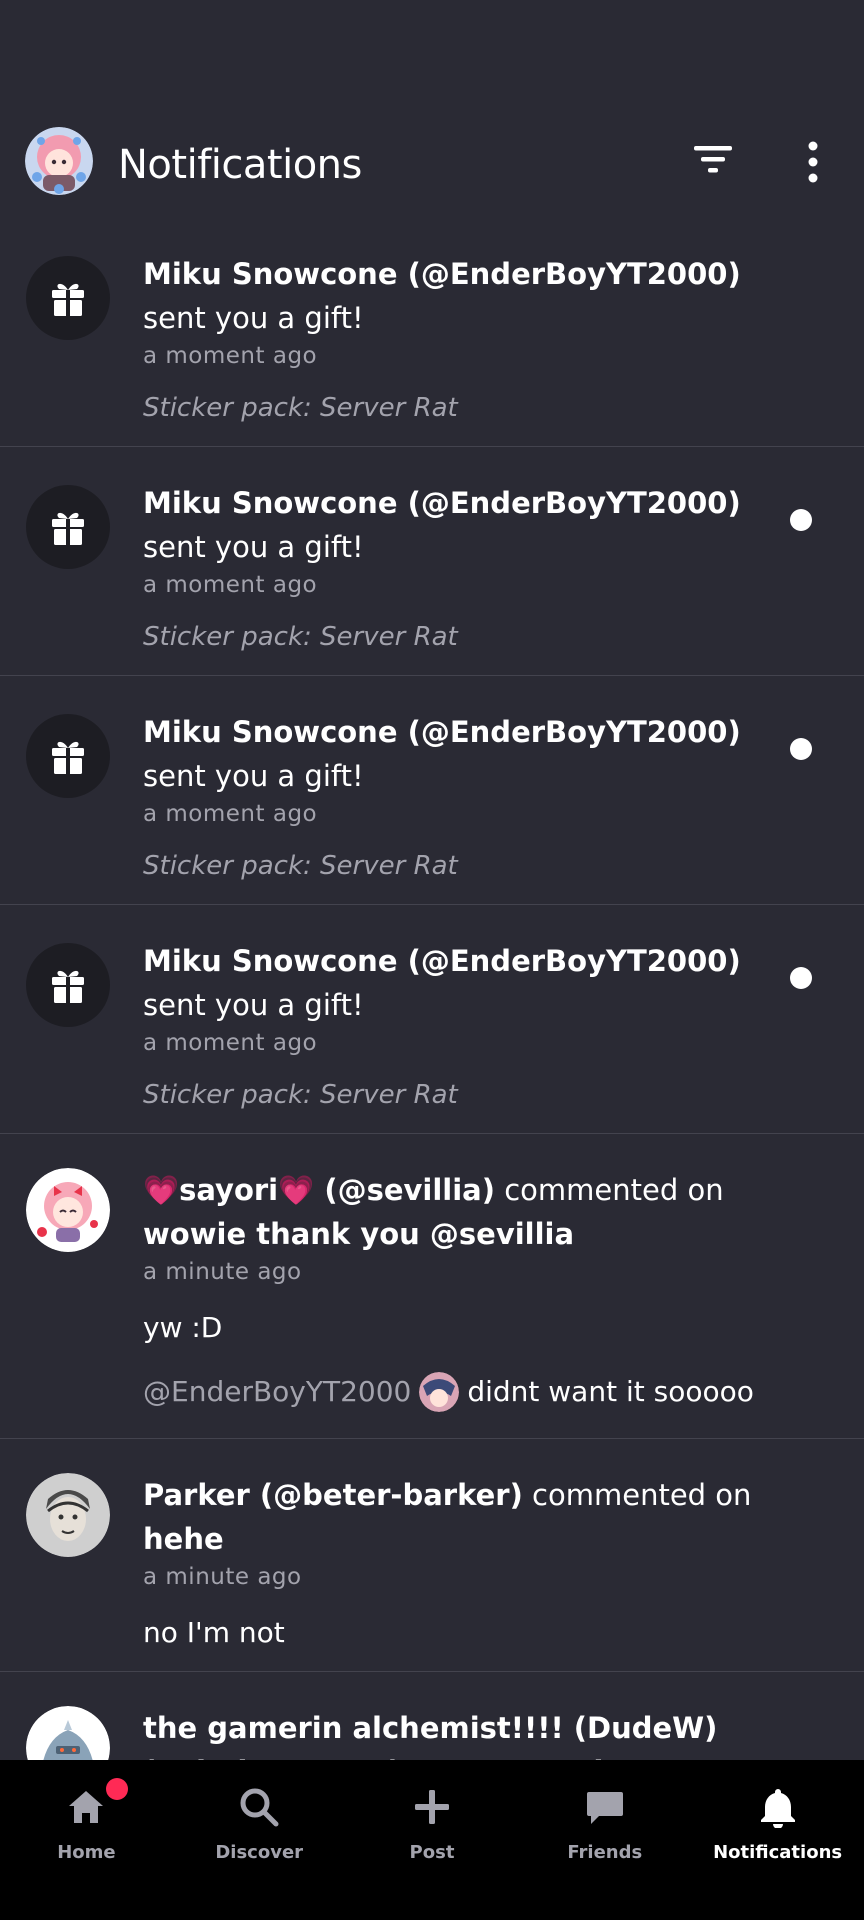  What do you see at coordinates (214, 1632) in the screenshot?
I see `comment-text: no I'm not` at bounding box center [214, 1632].